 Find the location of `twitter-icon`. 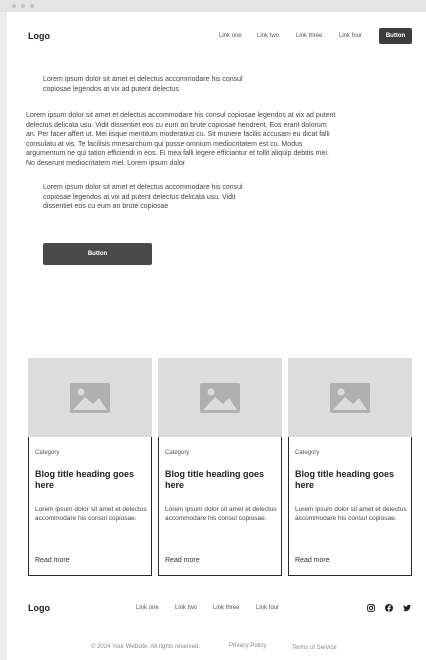

twitter-icon is located at coordinates (407, 608).